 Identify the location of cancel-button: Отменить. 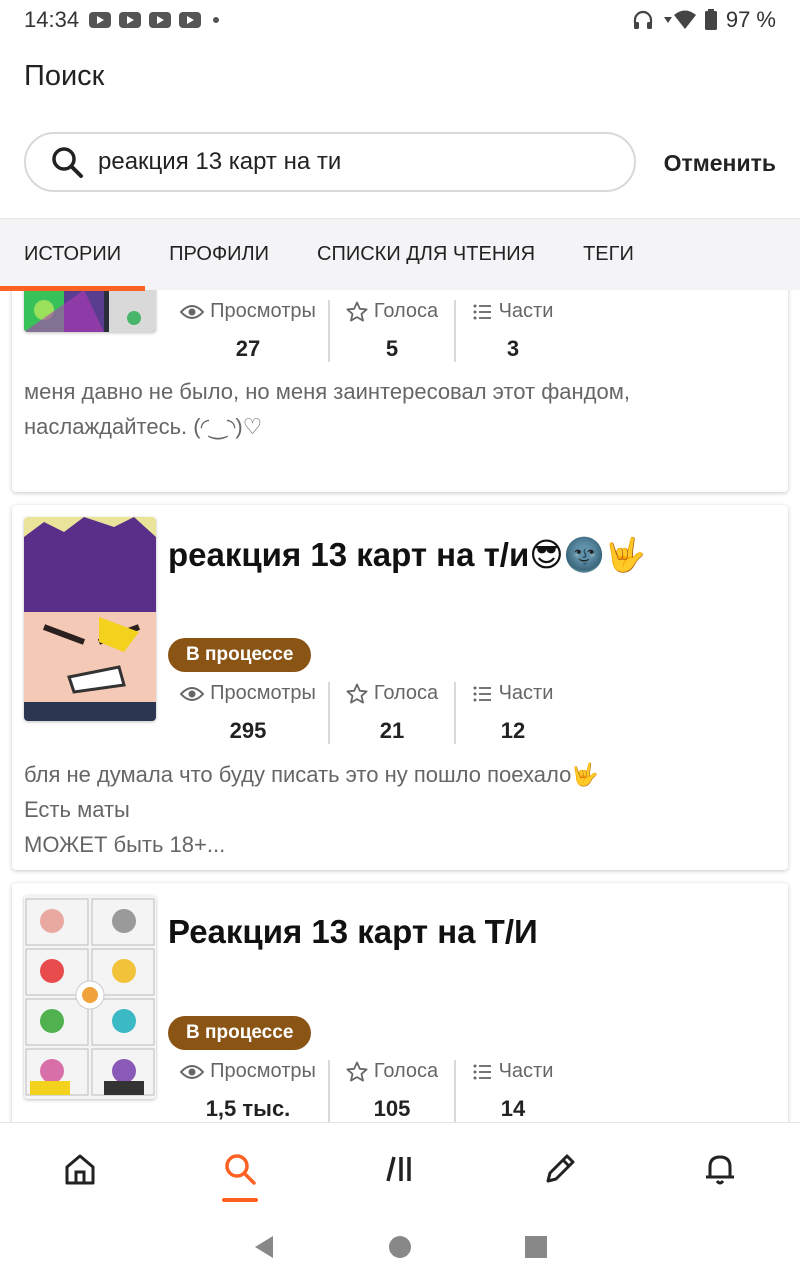
(720, 163).